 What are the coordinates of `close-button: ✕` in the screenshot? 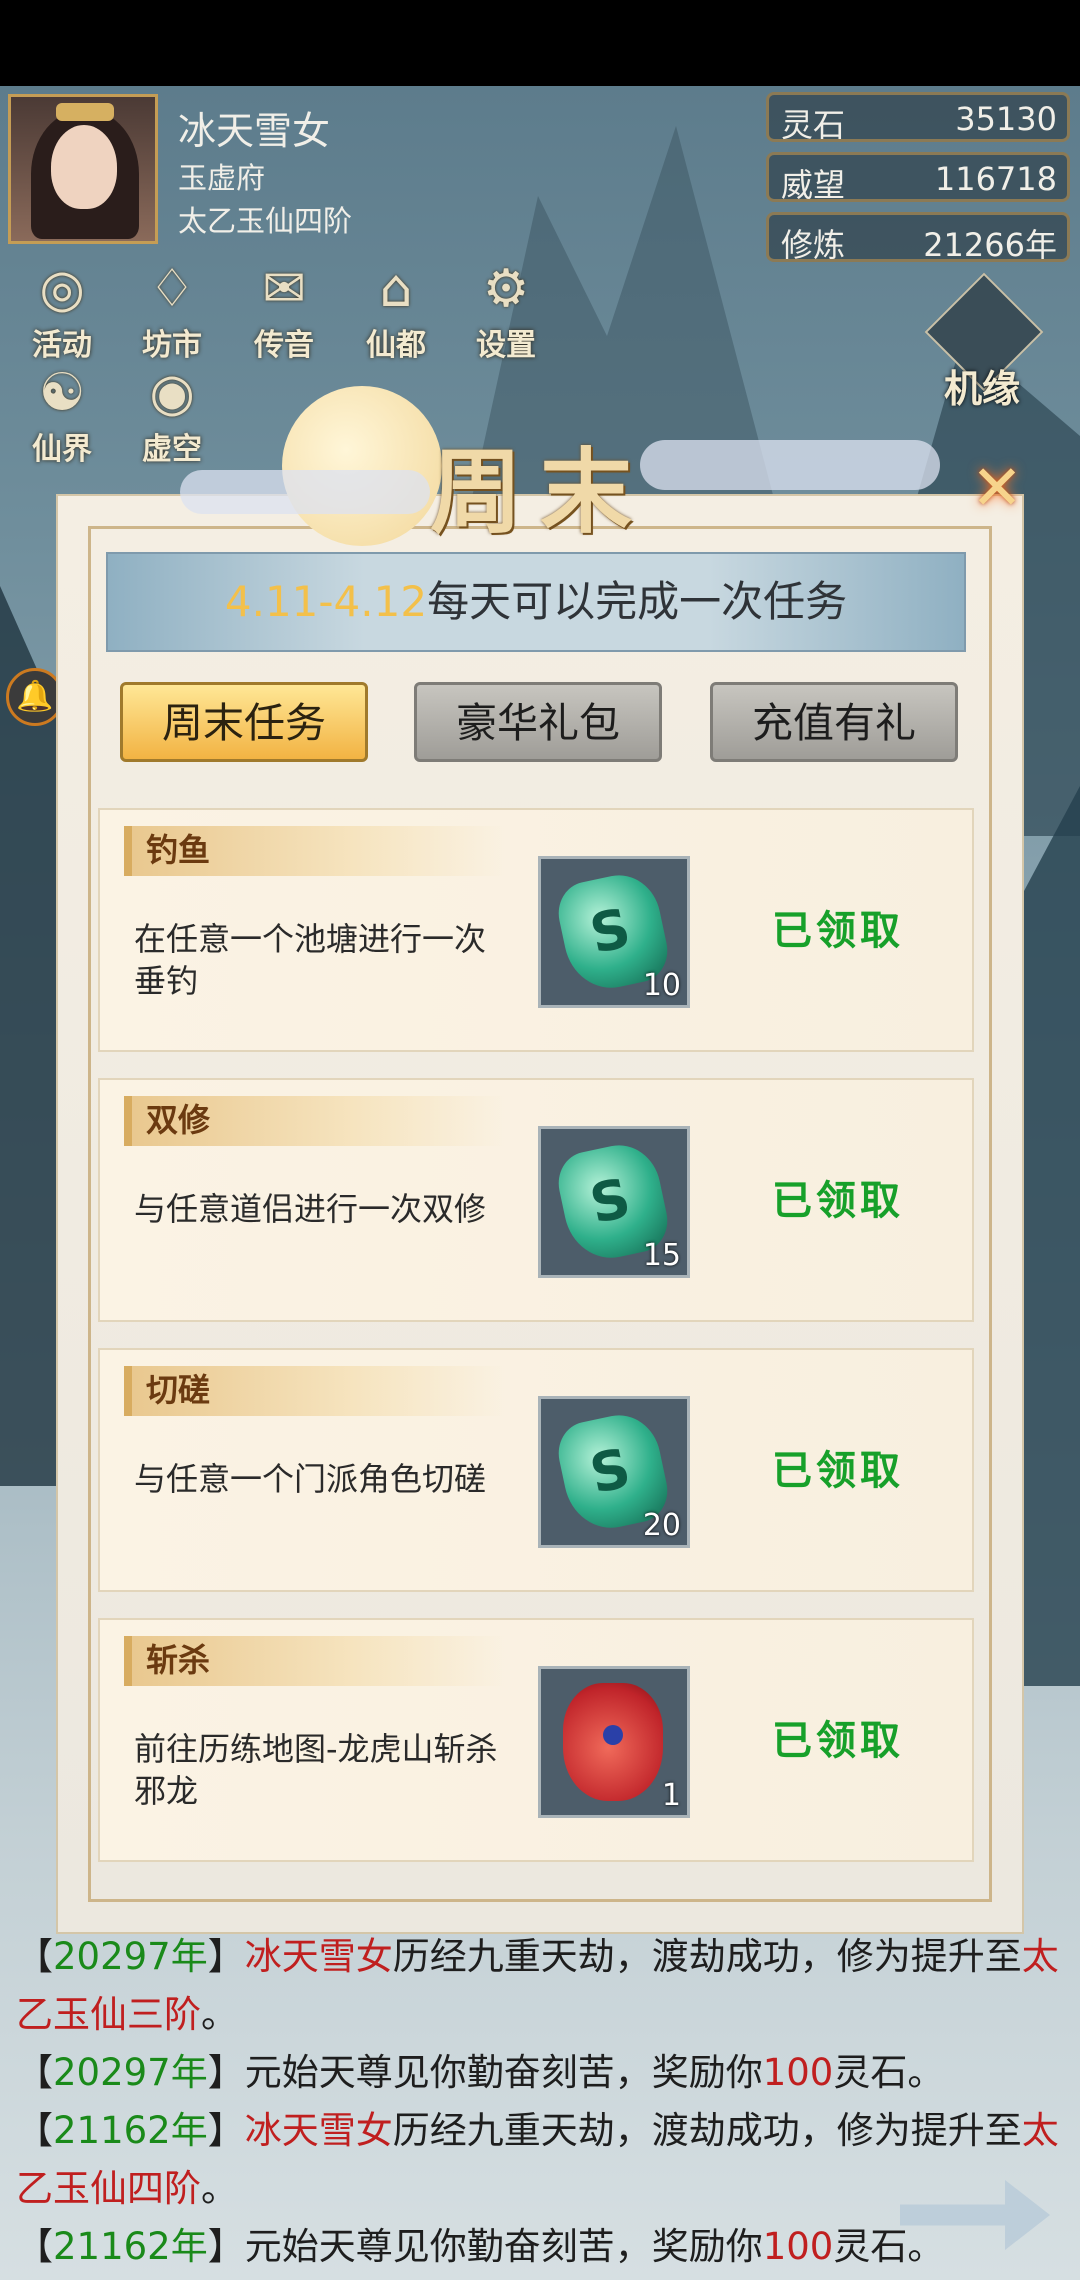 It's located at (997, 489).